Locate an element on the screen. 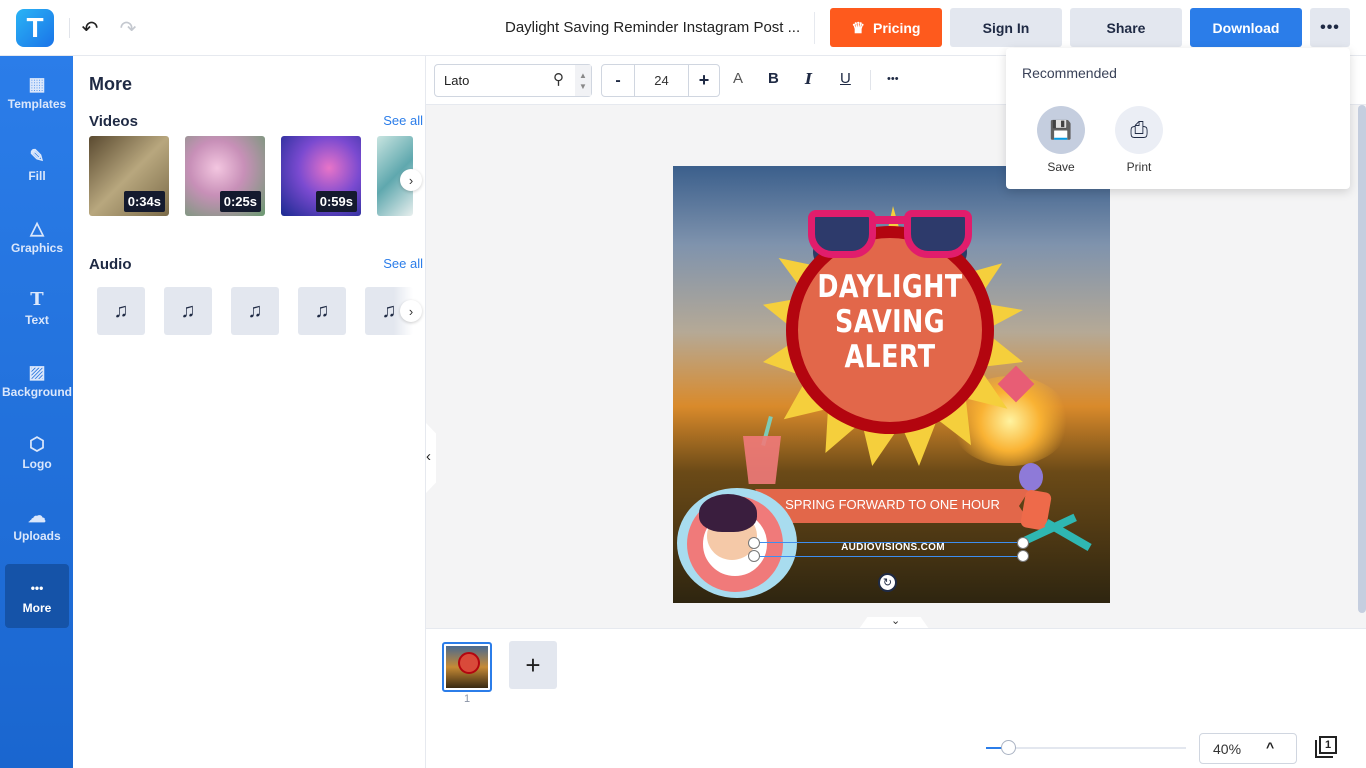 This screenshot has width=1366, height=768. website-text: AUDIOVISIONS.COM is located at coordinates (893, 547).